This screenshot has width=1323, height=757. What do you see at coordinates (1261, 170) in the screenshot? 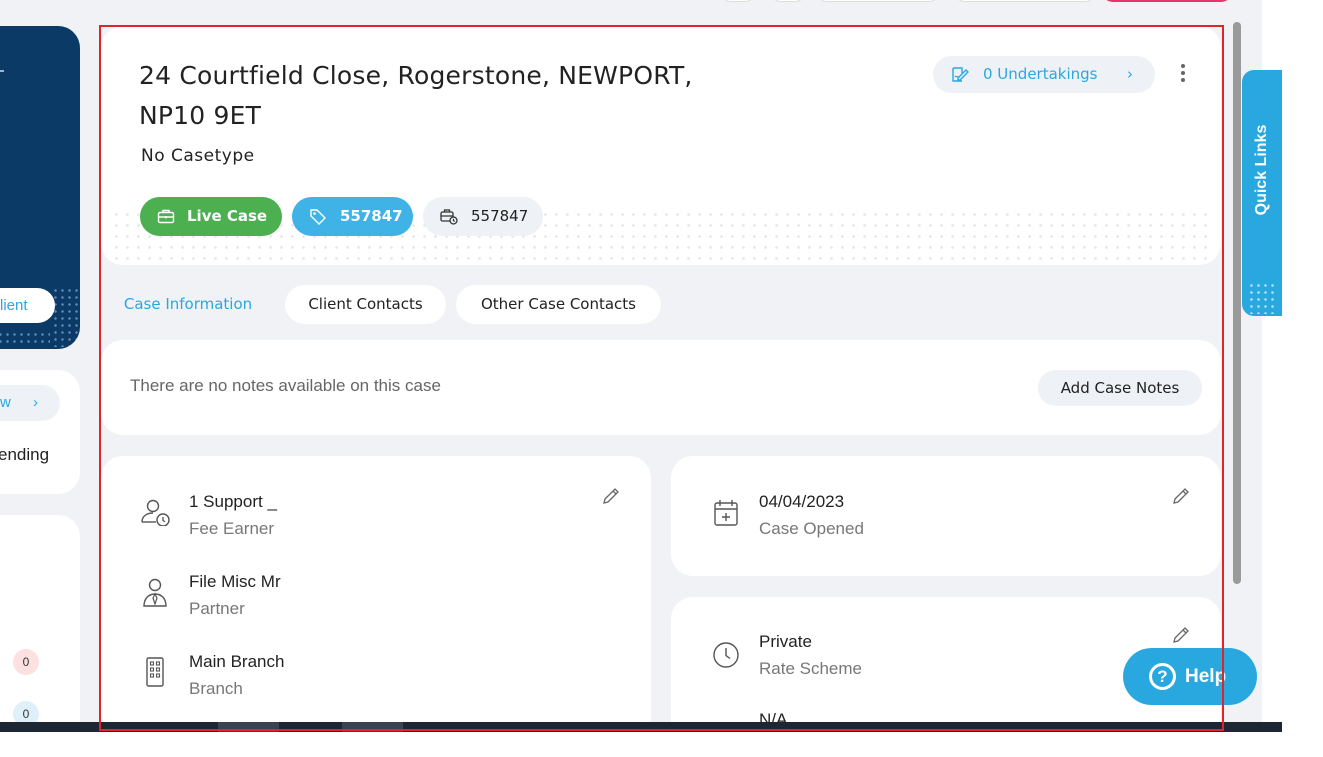
I see `quick-links-label: Quick Links` at bounding box center [1261, 170].